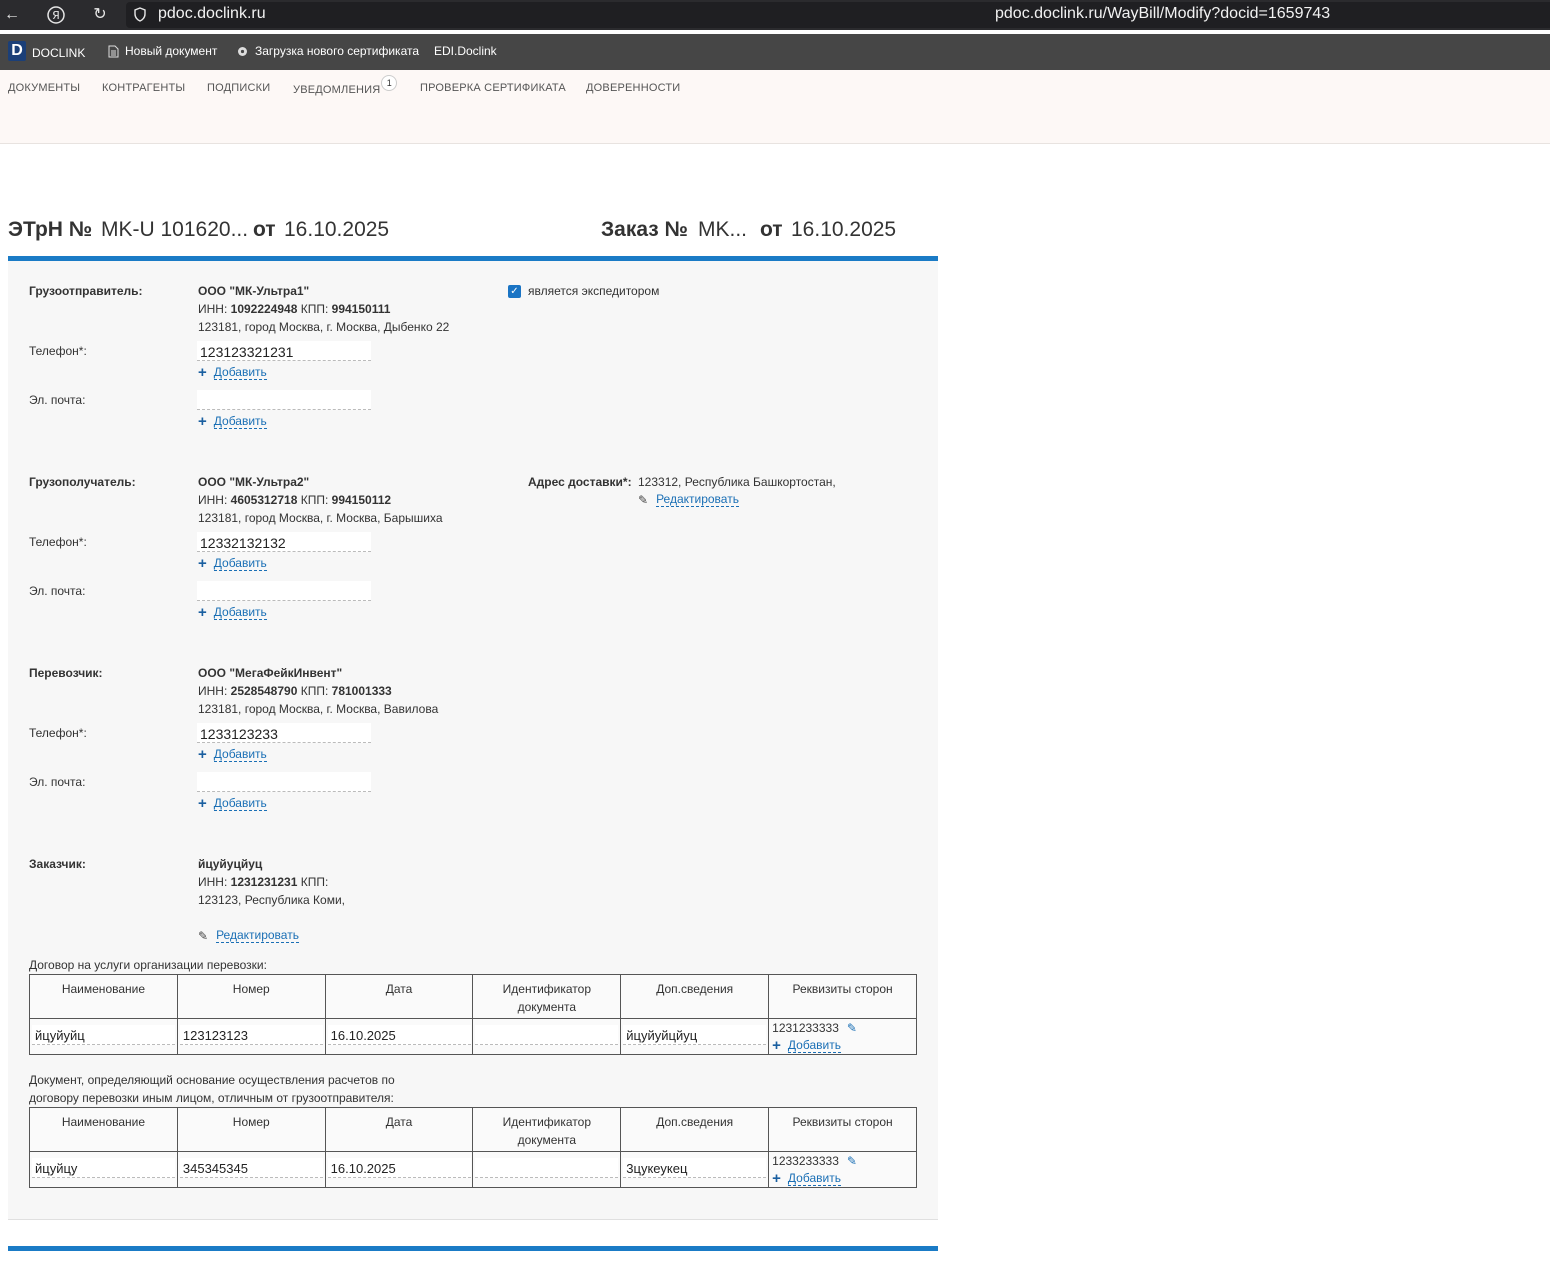 The width and height of the screenshot is (1550, 1269). I want to click on contract-extra-input: йцуйуйцйуц, so click(695, 1035).